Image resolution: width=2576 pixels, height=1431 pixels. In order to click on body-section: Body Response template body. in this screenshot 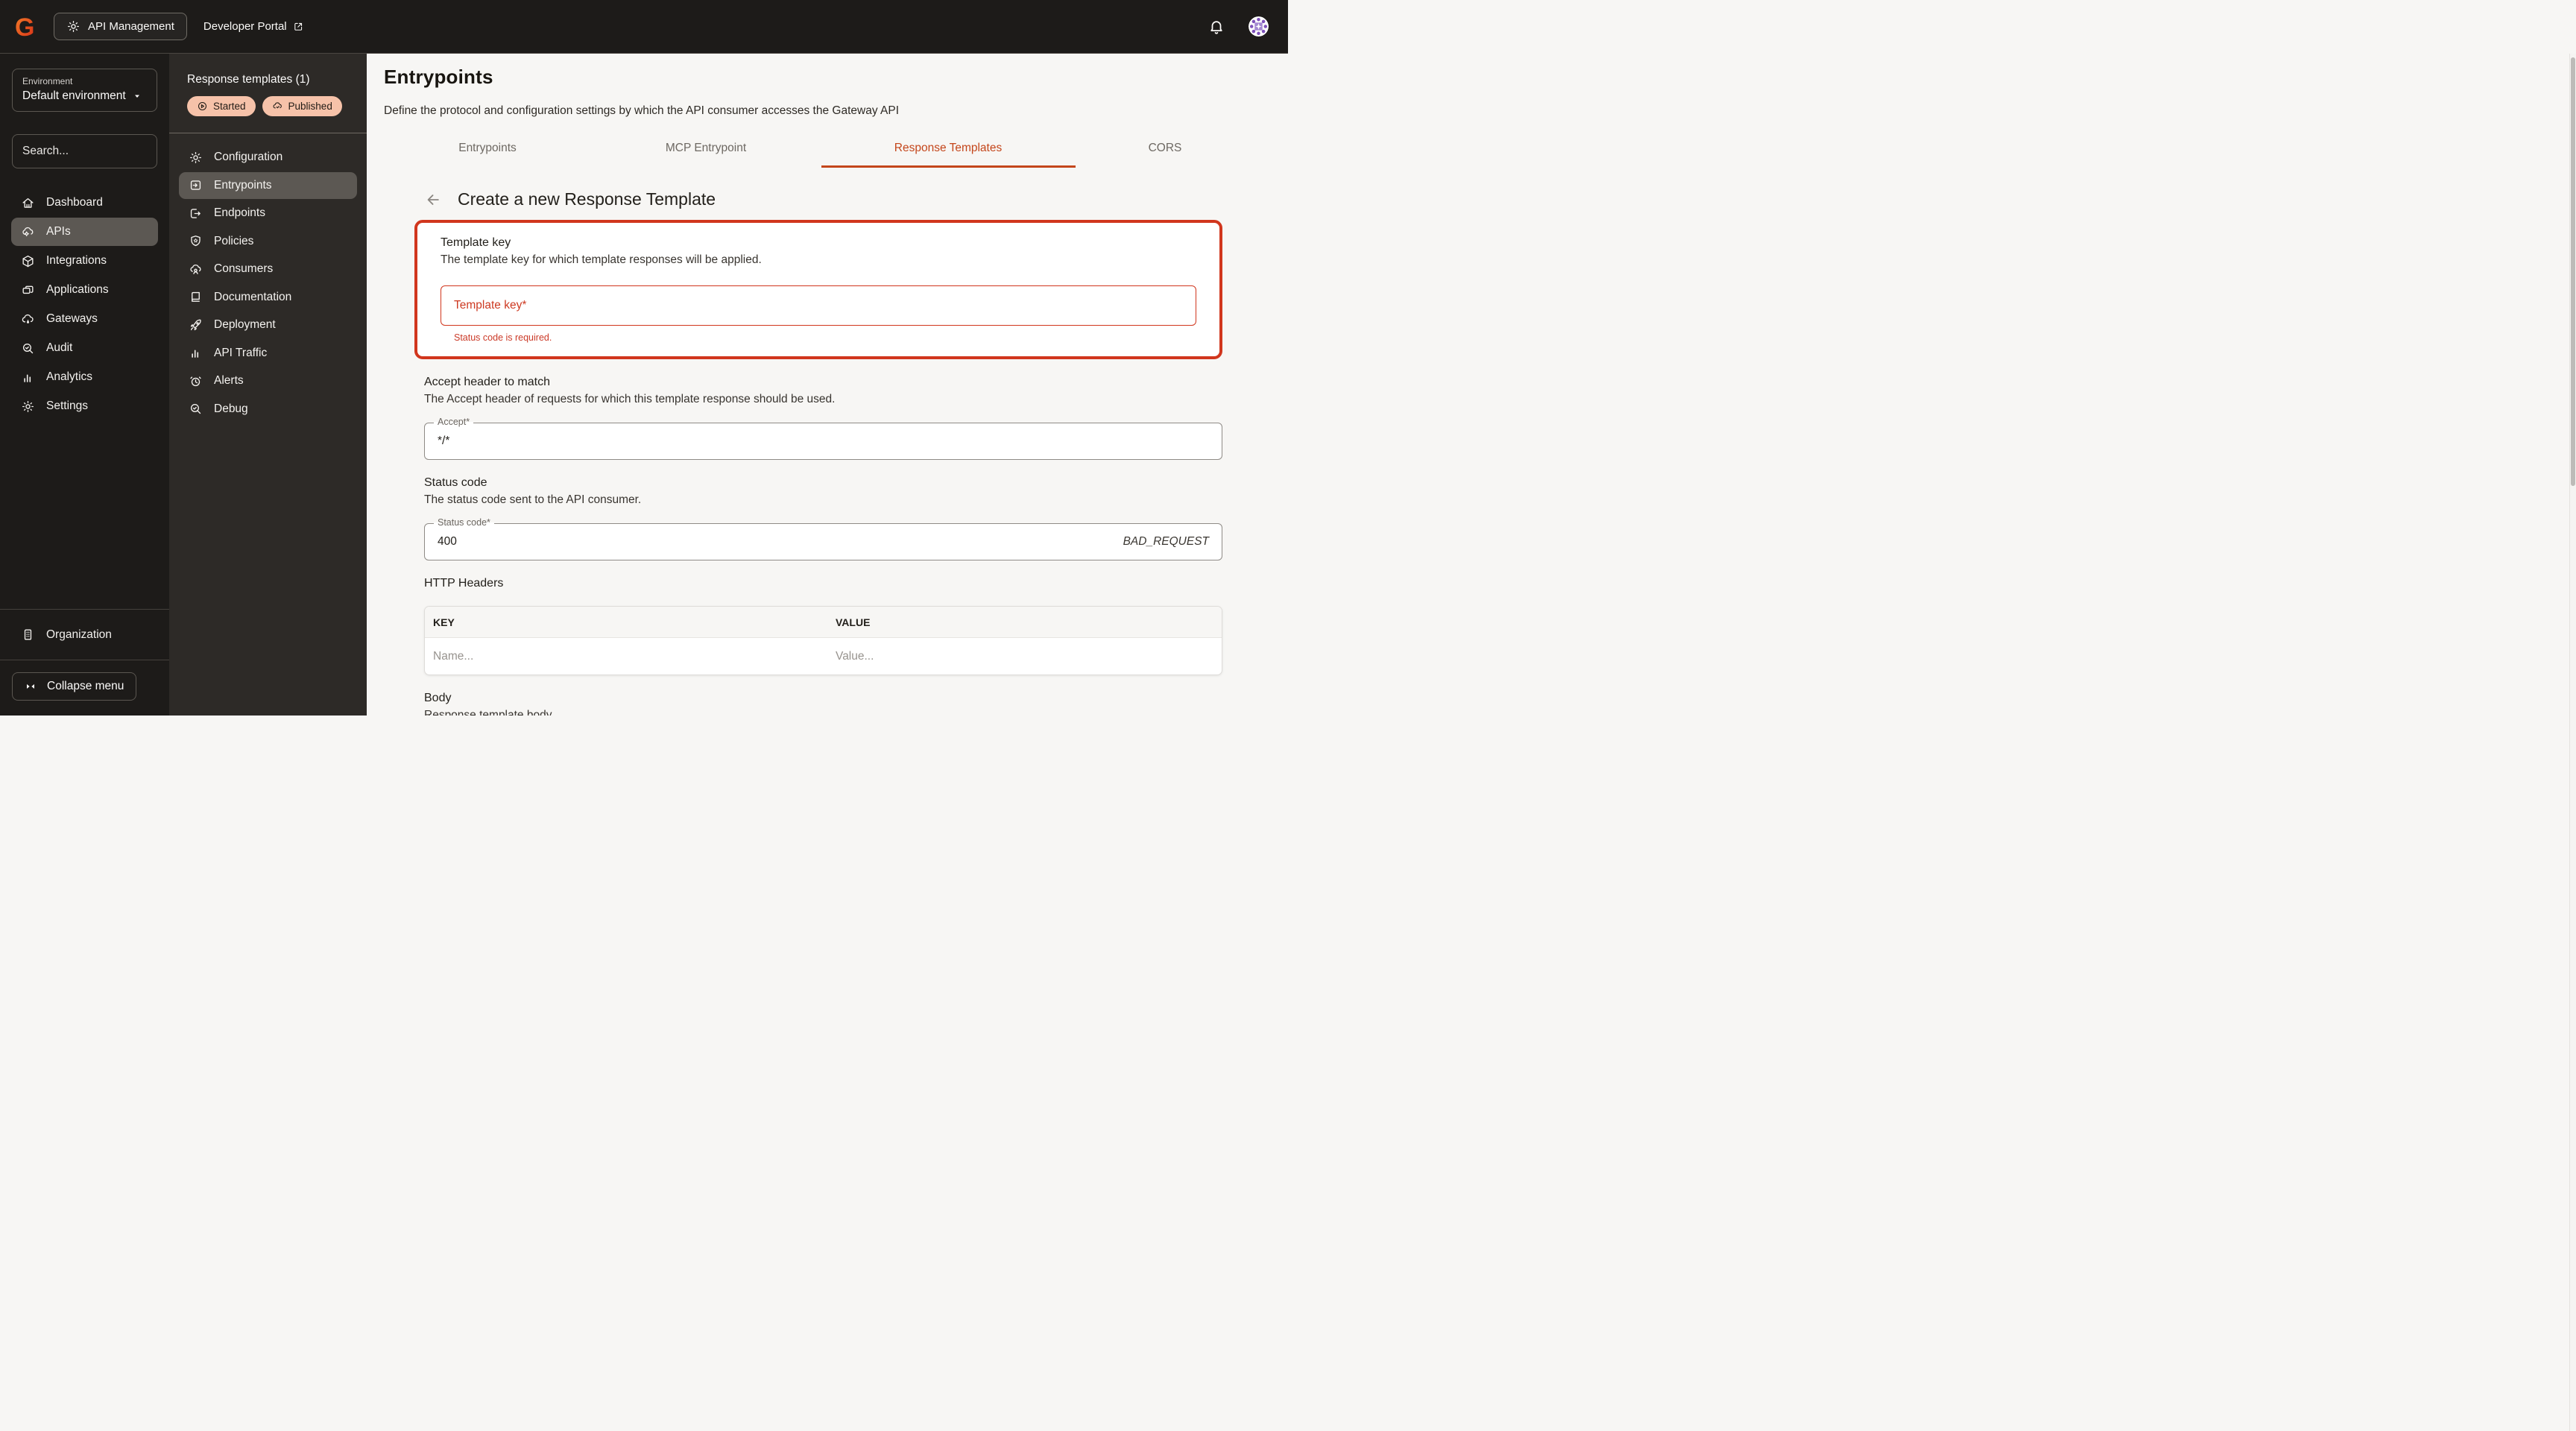, I will do `click(823, 704)`.